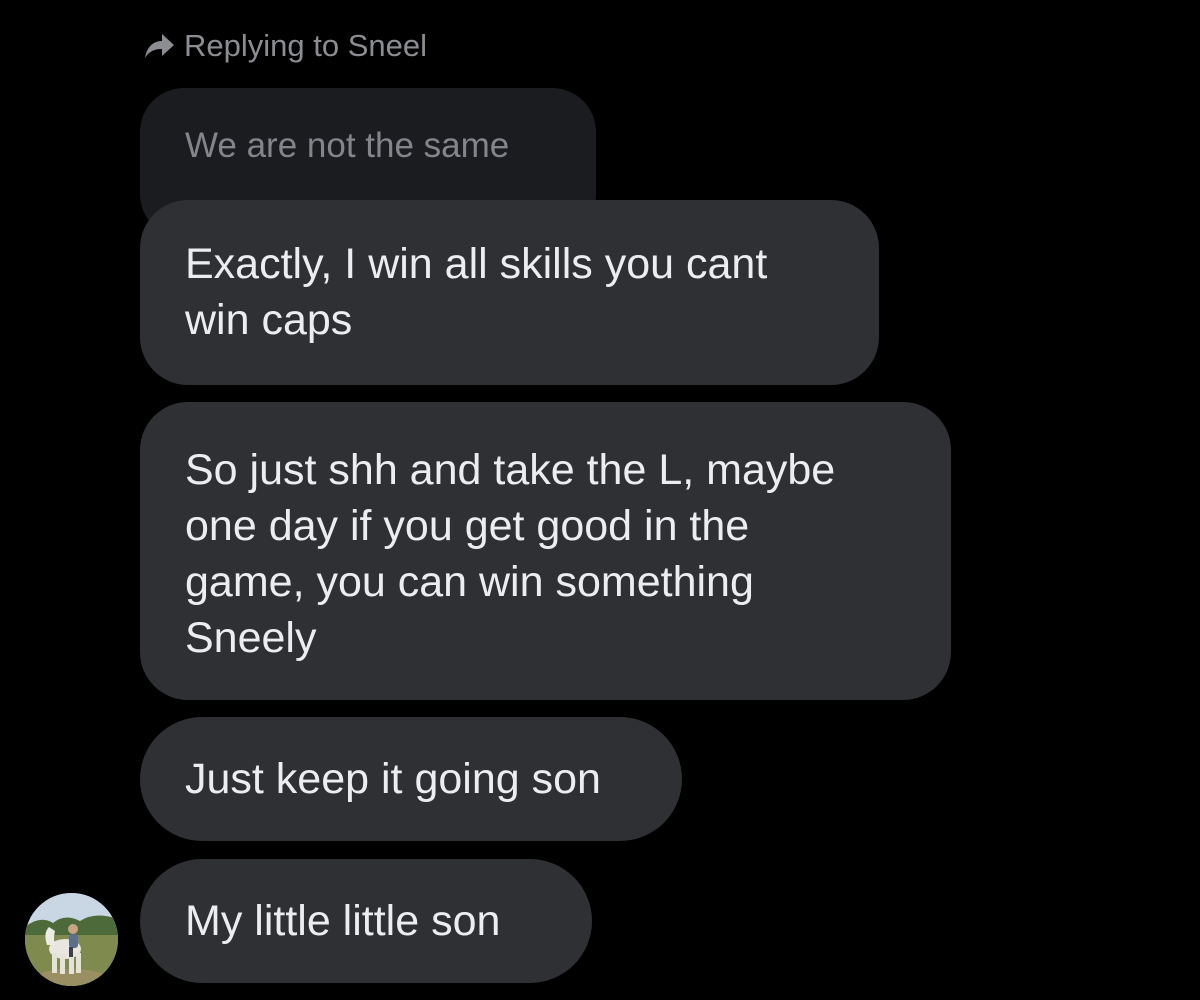  Describe the element at coordinates (343, 921) in the screenshot. I see `message-text: My little little son` at that location.